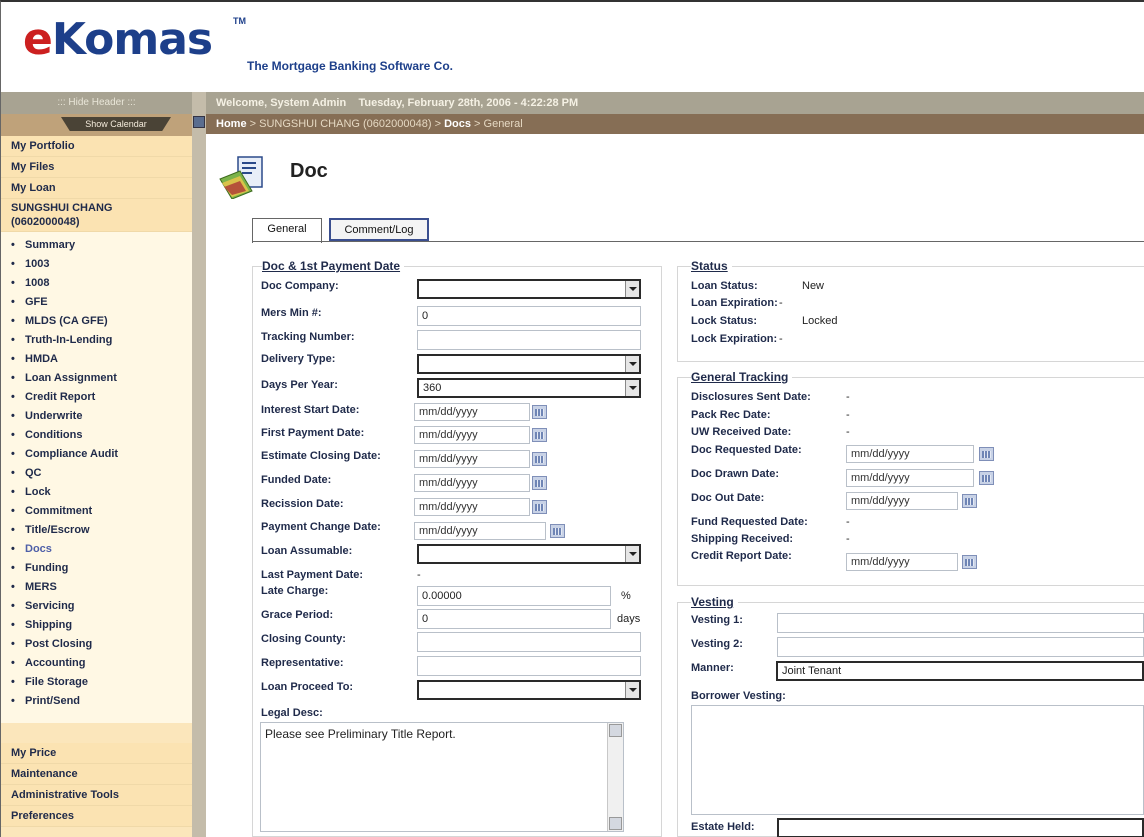 The width and height of the screenshot is (1144, 837). Describe the element at coordinates (480, 531) in the screenshot. I see `payment-change-date-input: mm/dd/yyyy` at that location.